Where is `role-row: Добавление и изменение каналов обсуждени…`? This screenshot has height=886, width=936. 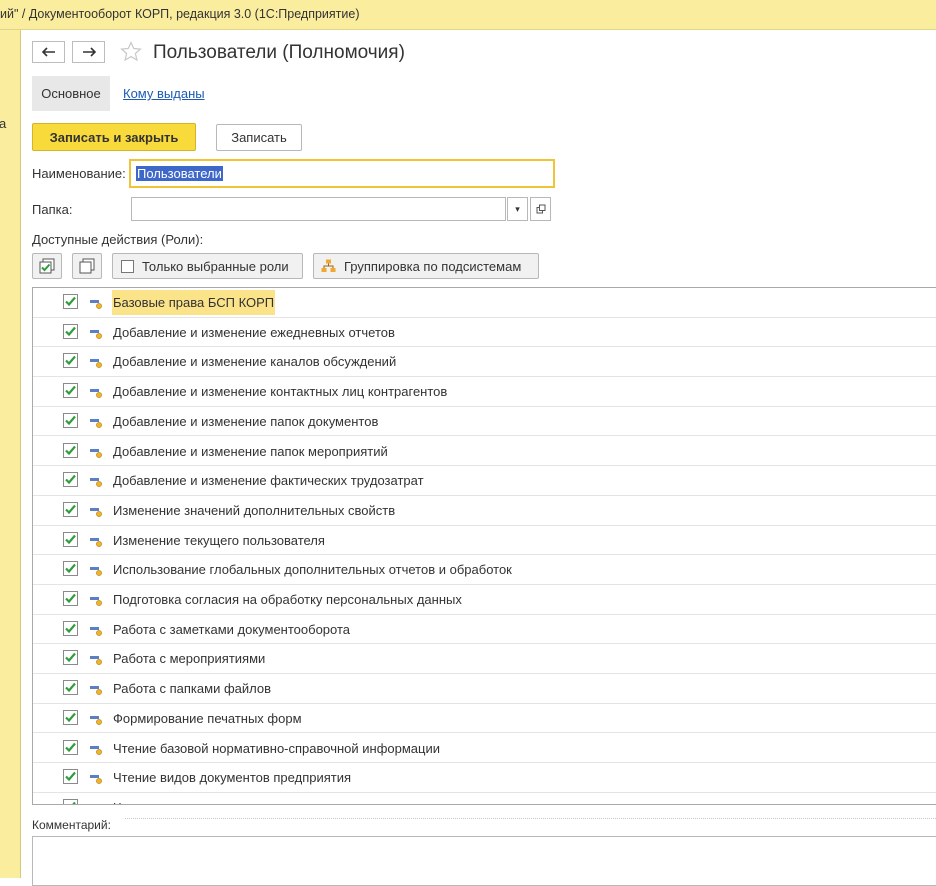
role-row: Добавление и изменение каналов обсуждени… is located at coordinates (484, 362).